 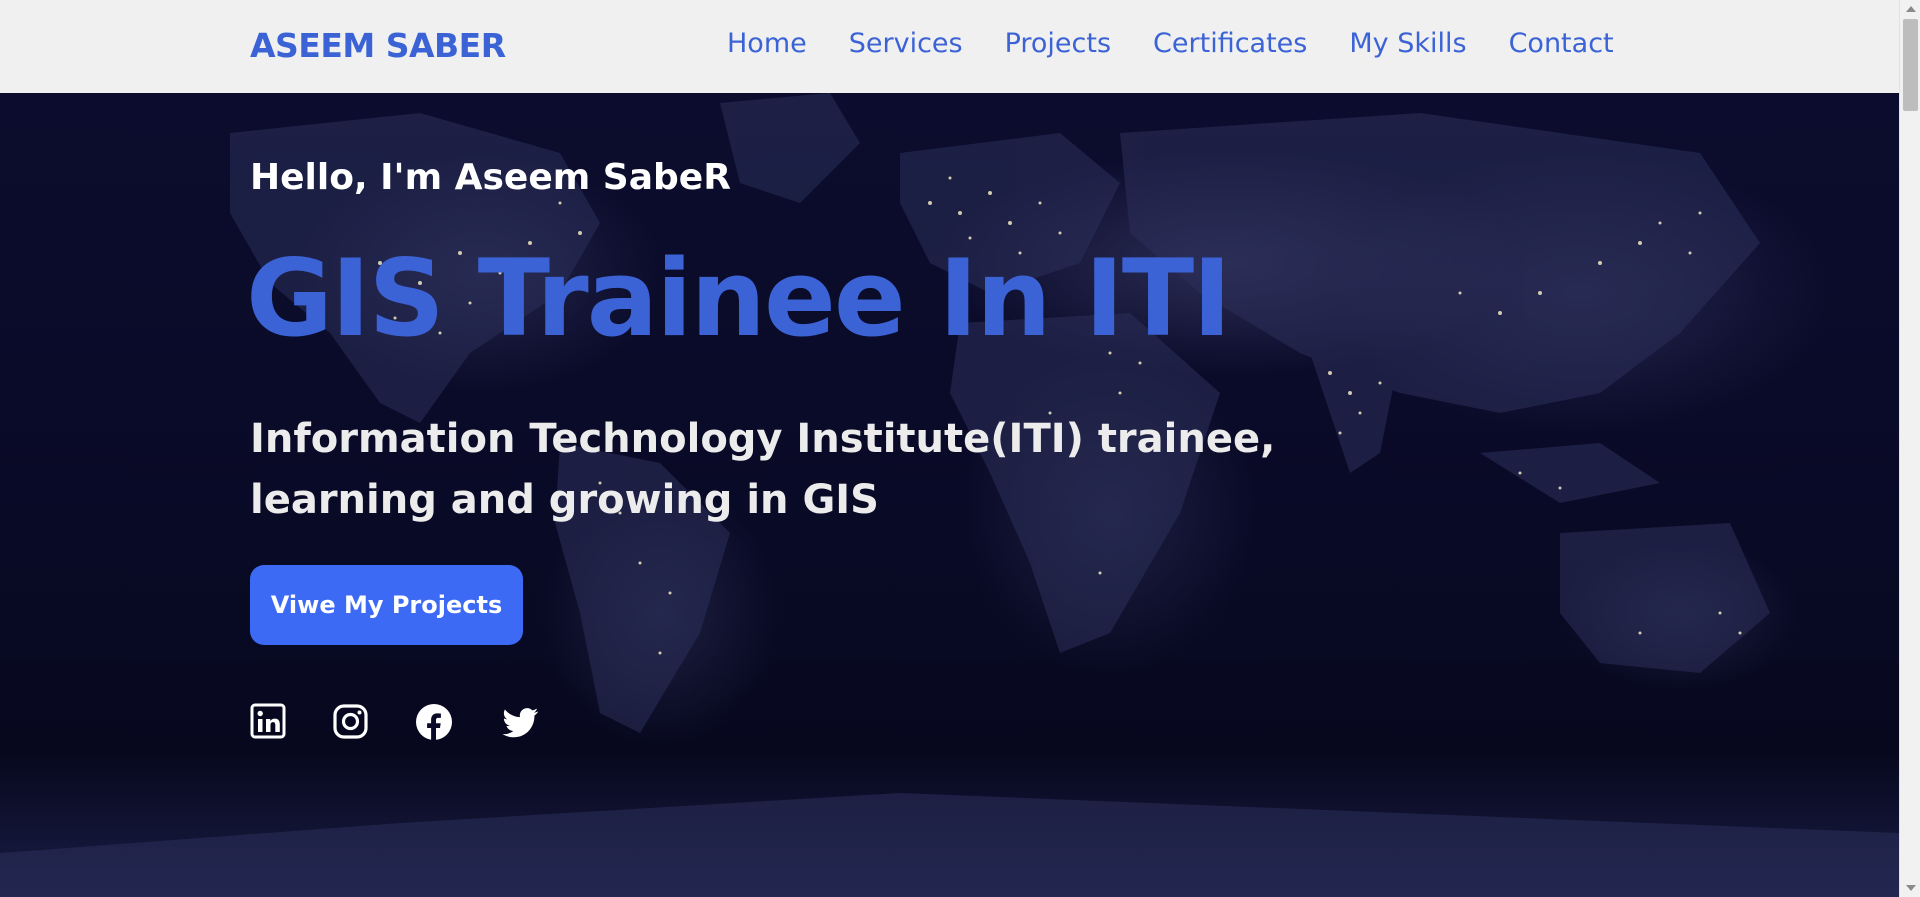 What do you see at coordinates (906, 43) in the screenshot?
I see `nav-link-services: Services` at bounding box center [906, 43].